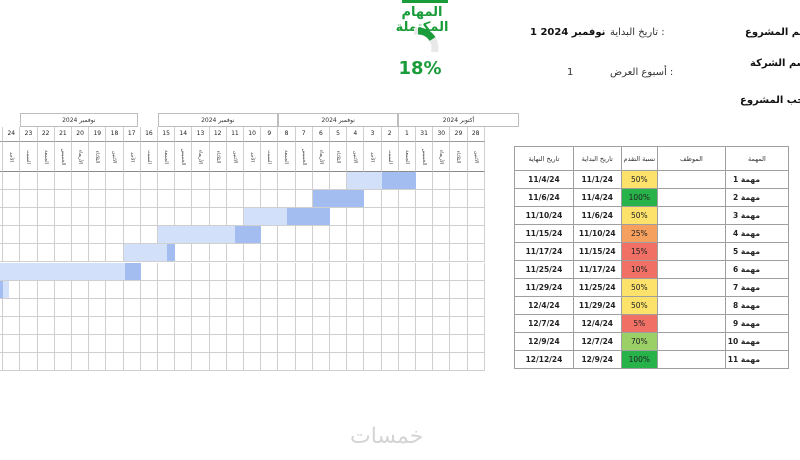 This screenshot has height=460, width=800. Describe the element at coordinates (639, 251) in the screenshot. I see `progress-cell: 15%` at that location.